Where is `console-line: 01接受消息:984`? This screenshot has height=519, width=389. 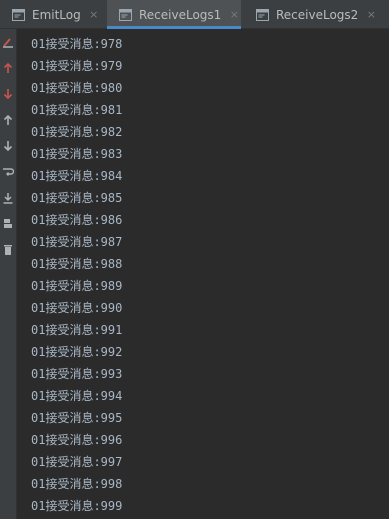
console-line: 01接受消息:984 is located at coordinates (77, 176).